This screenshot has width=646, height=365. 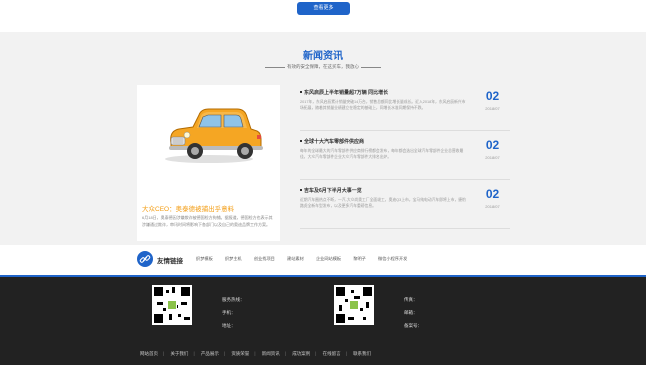 I want to click on news-subtitle-wrap: 有效的安全保障，在这买车，我放心, so click(x=323, y=67).